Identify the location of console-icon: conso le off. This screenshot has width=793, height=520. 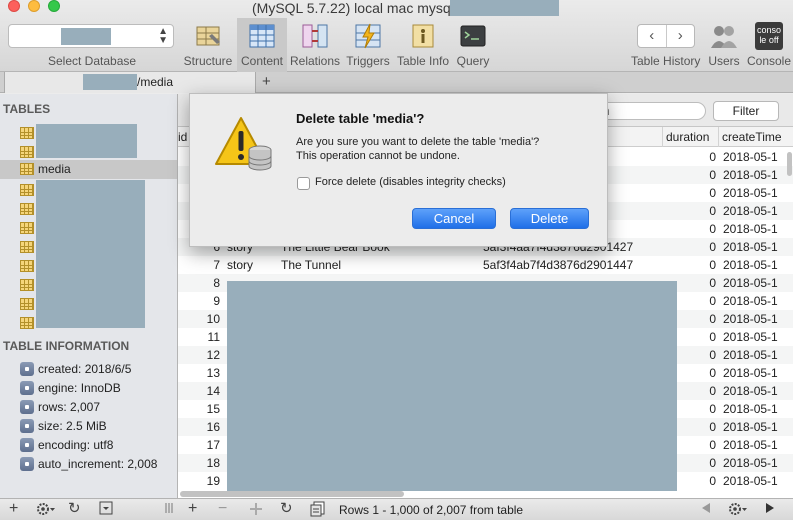
(769, 36).